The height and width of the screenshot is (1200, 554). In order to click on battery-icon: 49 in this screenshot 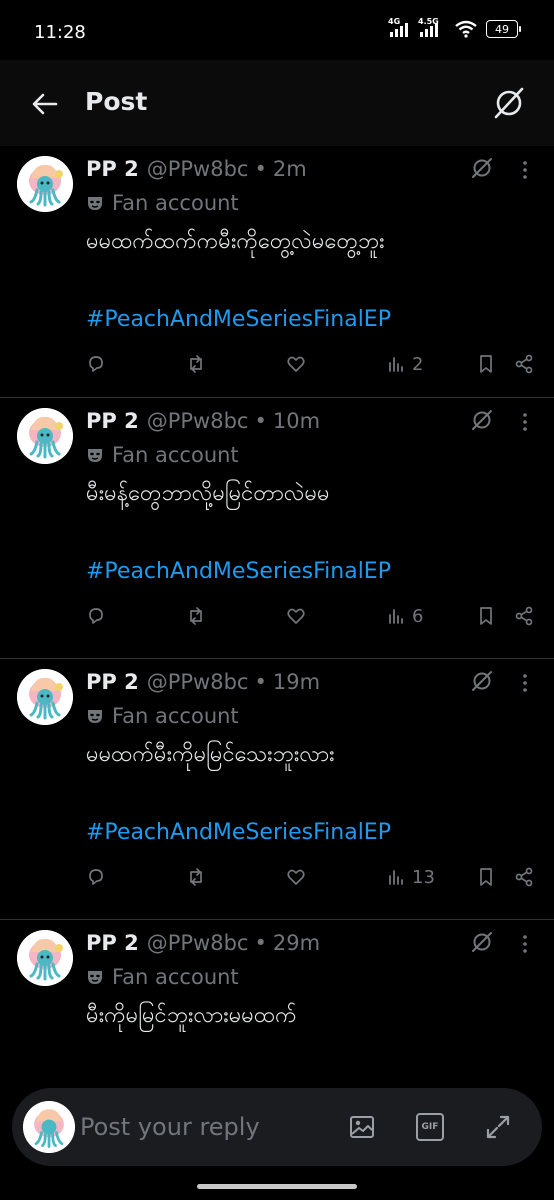, I will do `click(503, 29)`.